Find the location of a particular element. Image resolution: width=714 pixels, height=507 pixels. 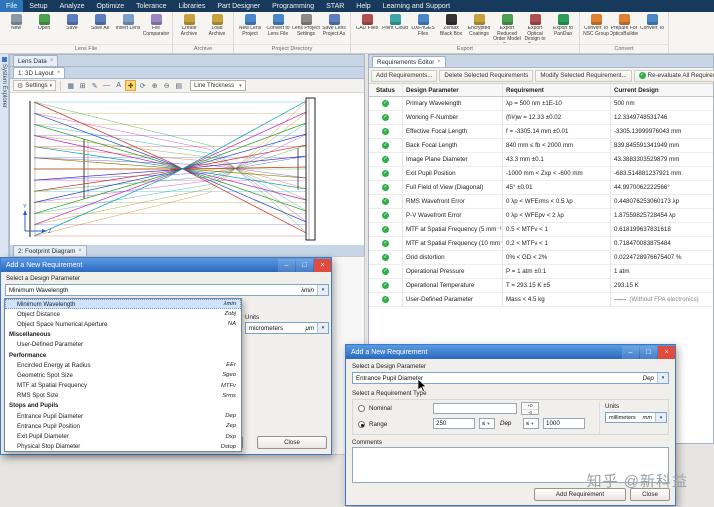

re-evaluate-all-requirements-button: ✓Re-evaluate All Requirements is located at coordinates (673, 75).